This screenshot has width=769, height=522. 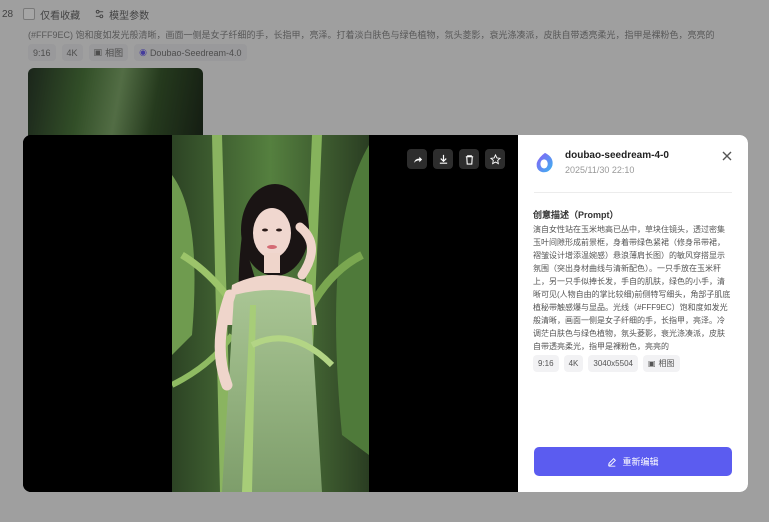 I want to click on image-icon: ▣, so click(x=651, y=363).